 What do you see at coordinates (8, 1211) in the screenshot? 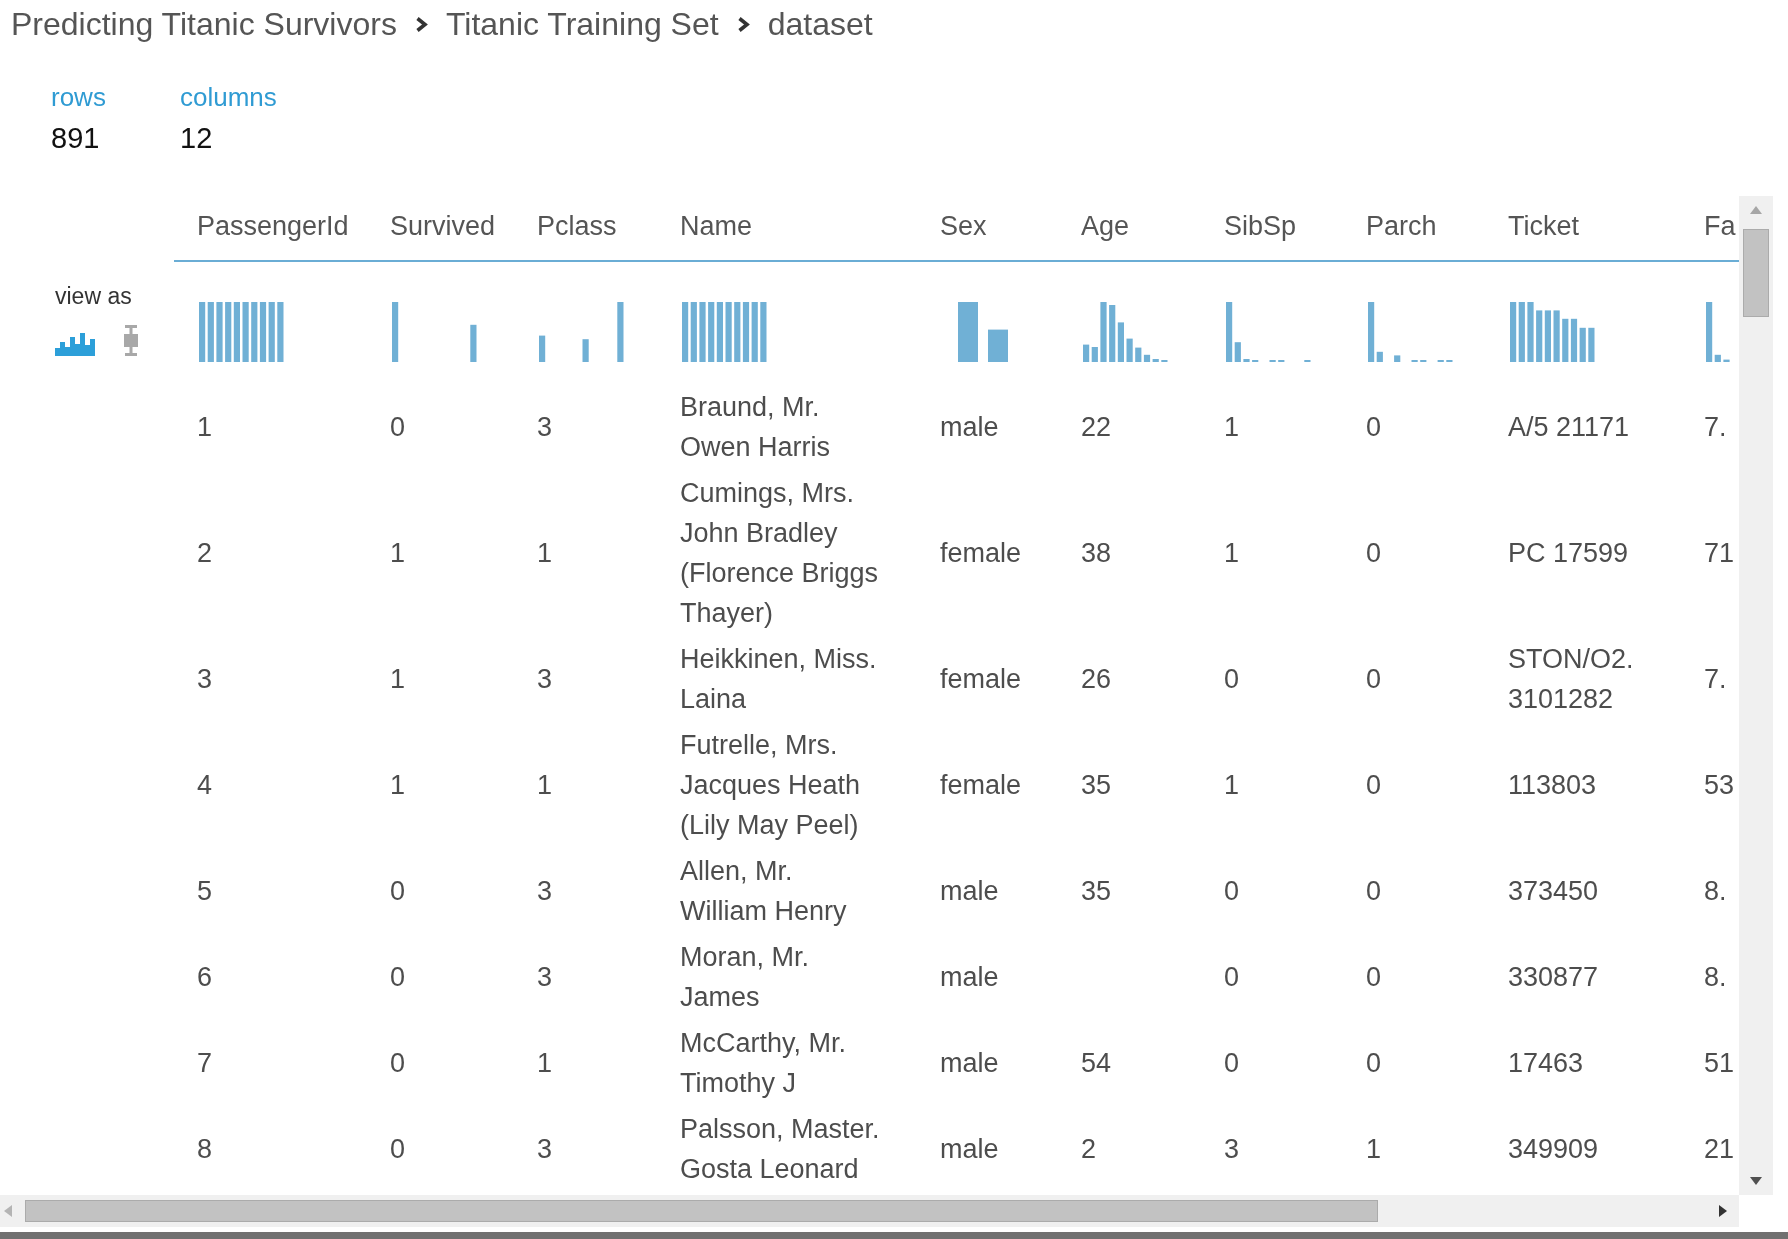
I see `scroll-left-arrow-icon` at bounding box center [8, 1211].